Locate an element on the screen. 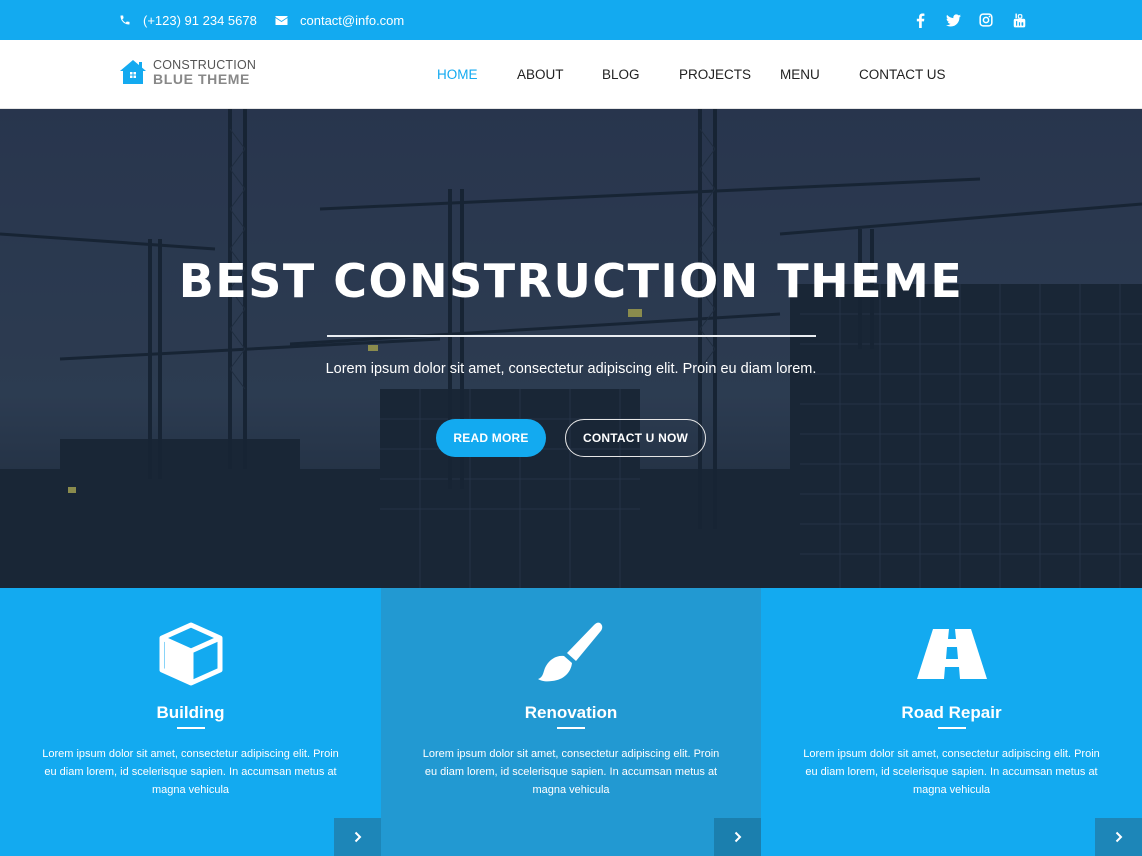  feature-title: Renovation is located at coordinates (571, 712).